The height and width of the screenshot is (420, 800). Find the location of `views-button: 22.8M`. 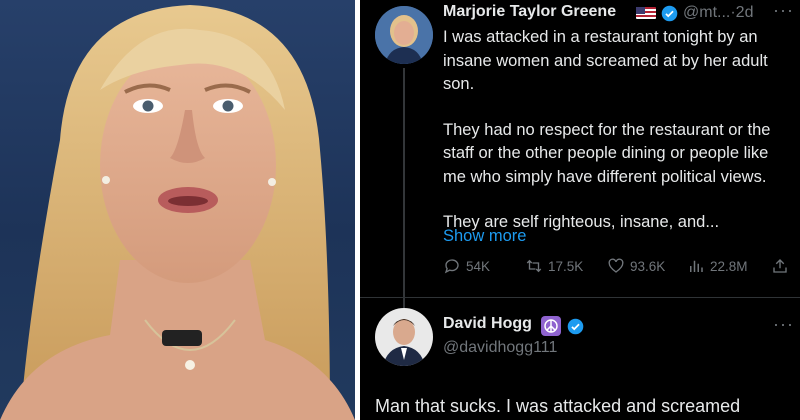

views-button: 22.8M is located at coordinates (717, 266).